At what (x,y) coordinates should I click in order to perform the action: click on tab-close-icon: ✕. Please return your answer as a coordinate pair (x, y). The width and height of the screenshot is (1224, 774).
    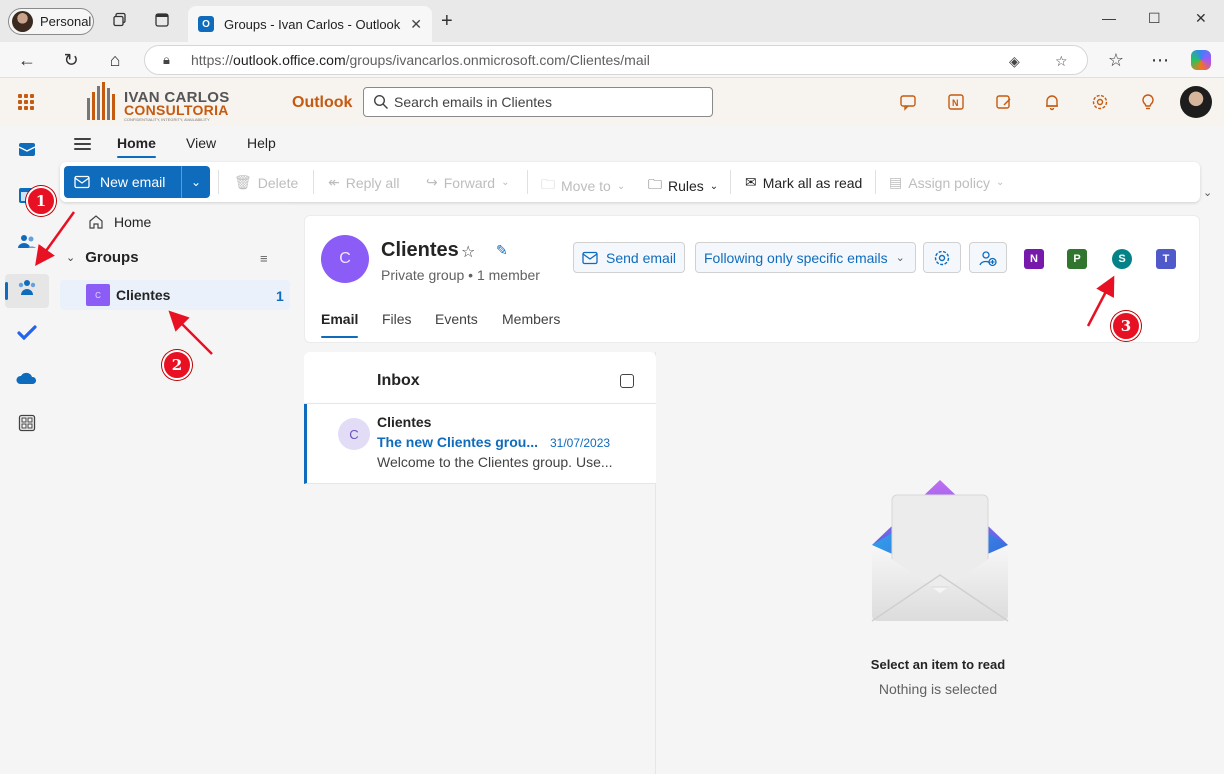
    Looking at the image, I should click on (416, 24).